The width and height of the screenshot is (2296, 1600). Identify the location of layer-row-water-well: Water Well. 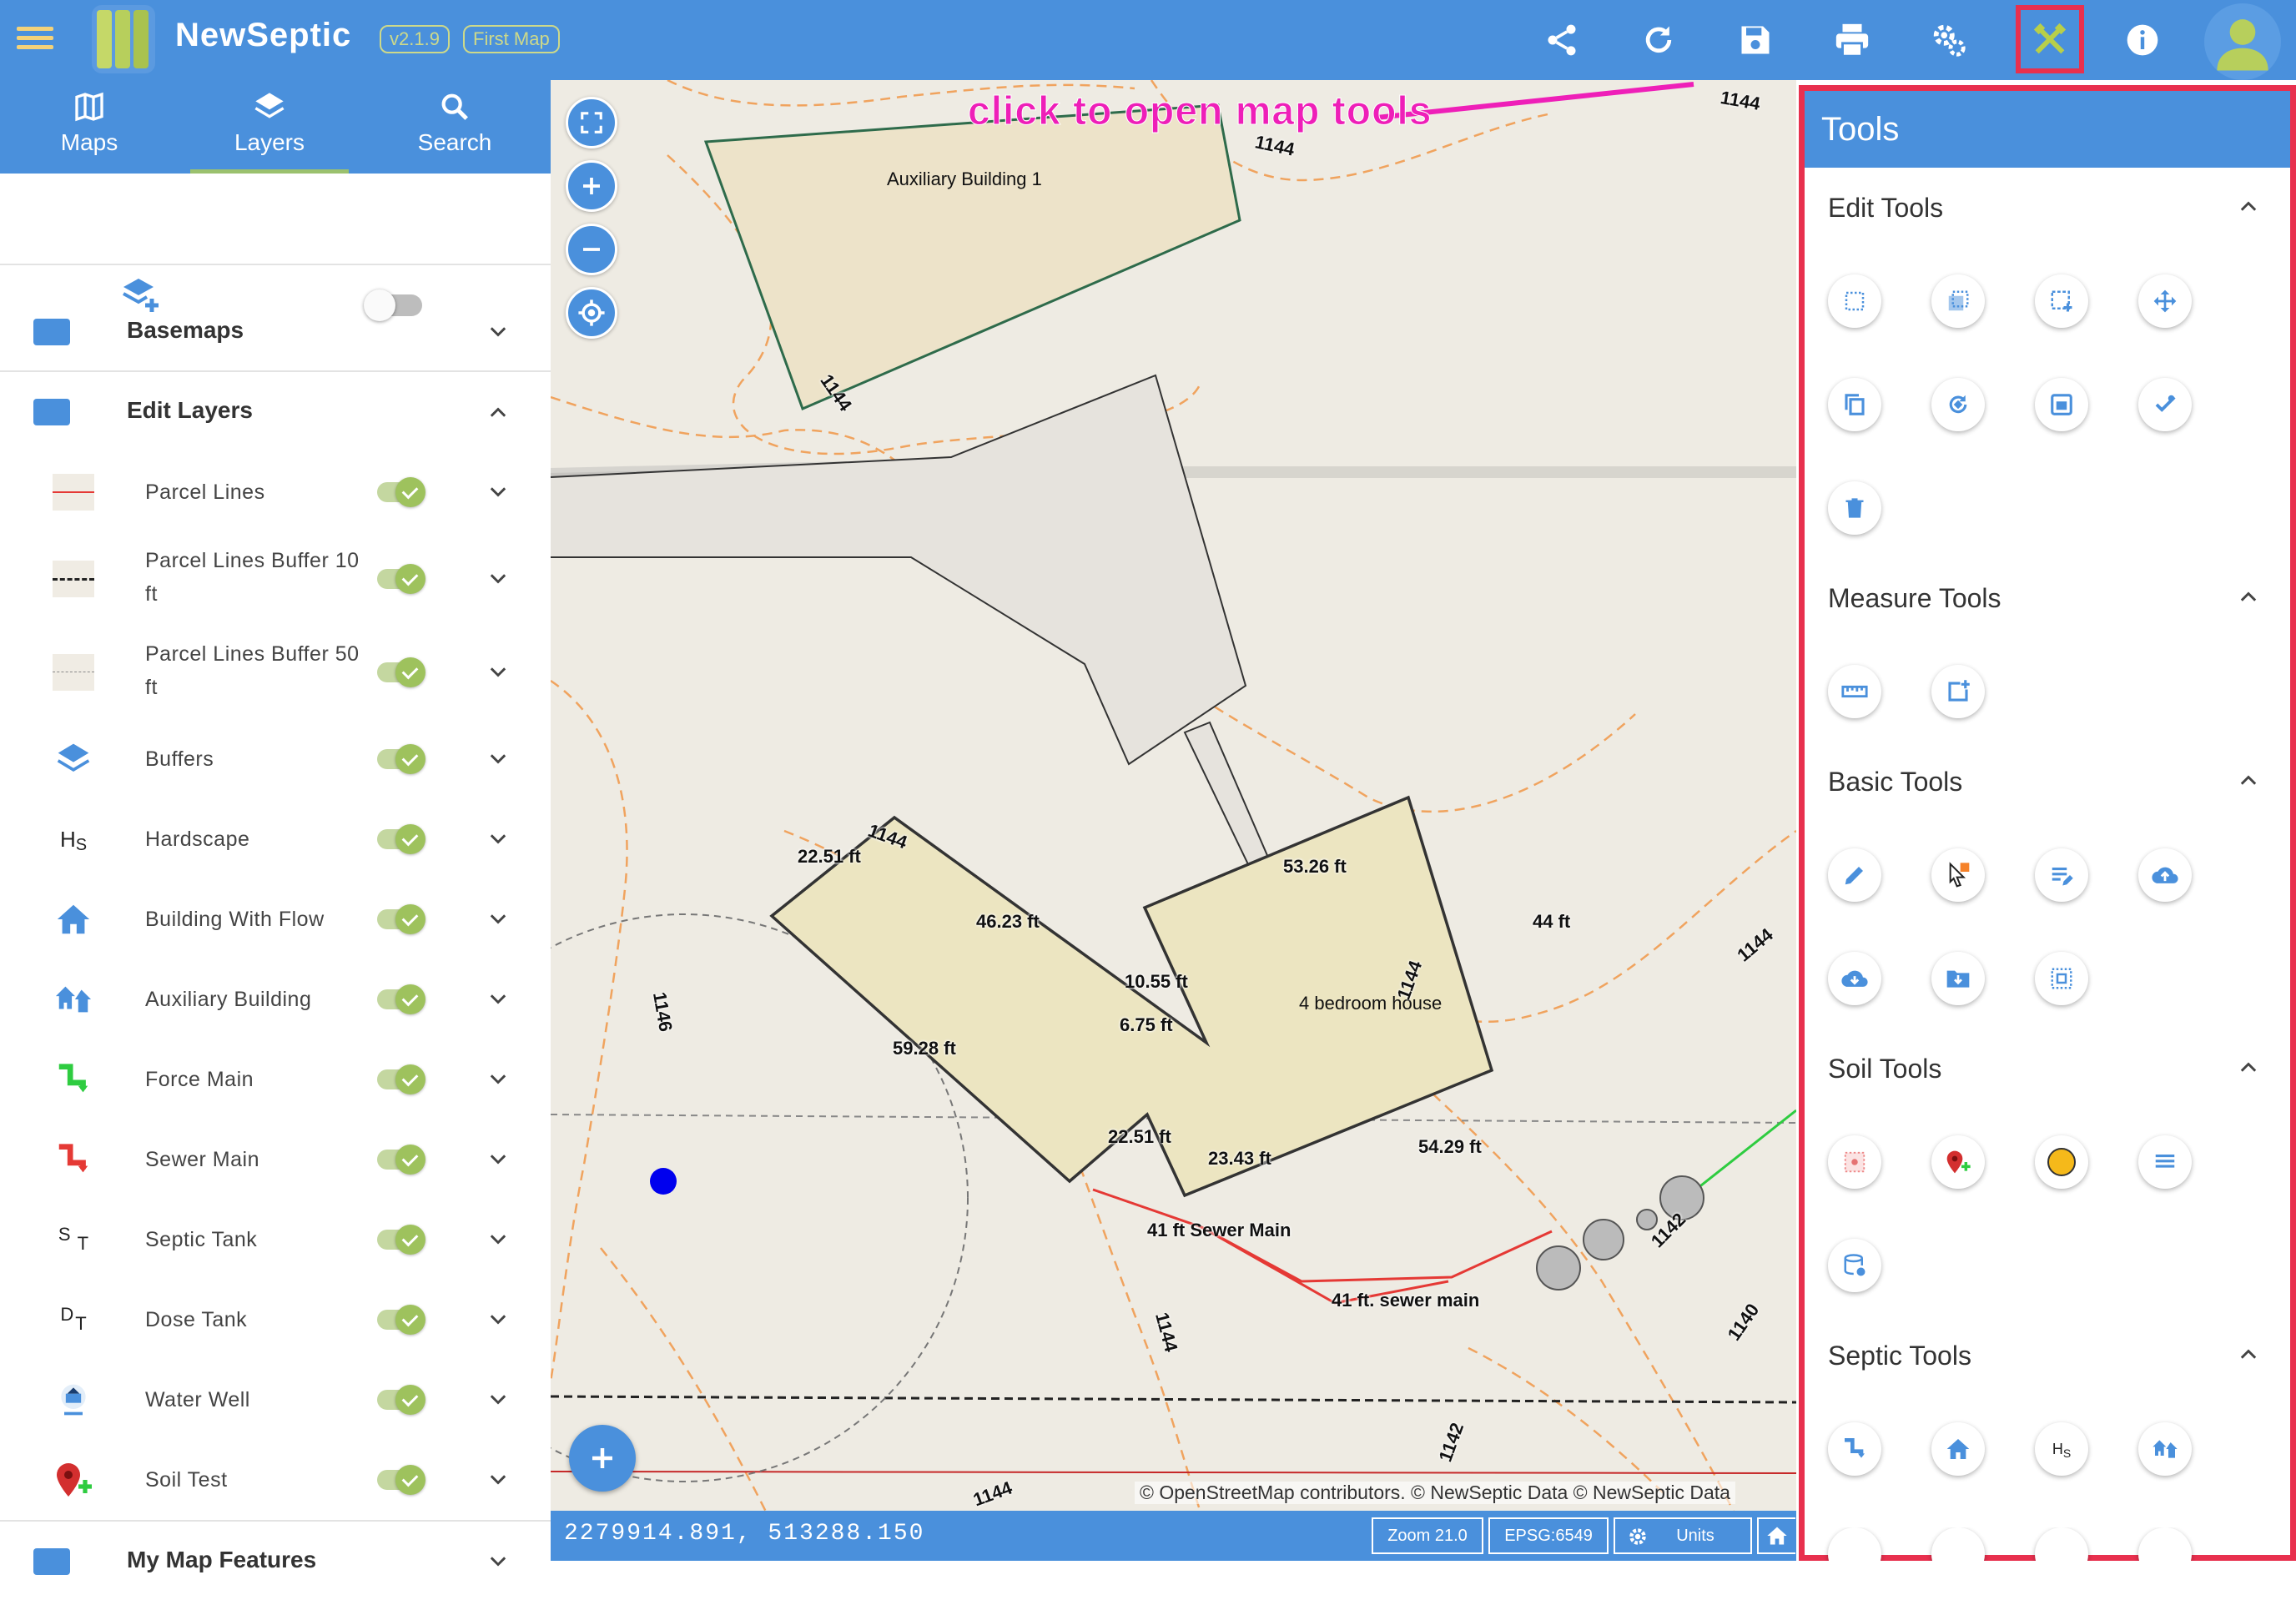
(275, 1400).